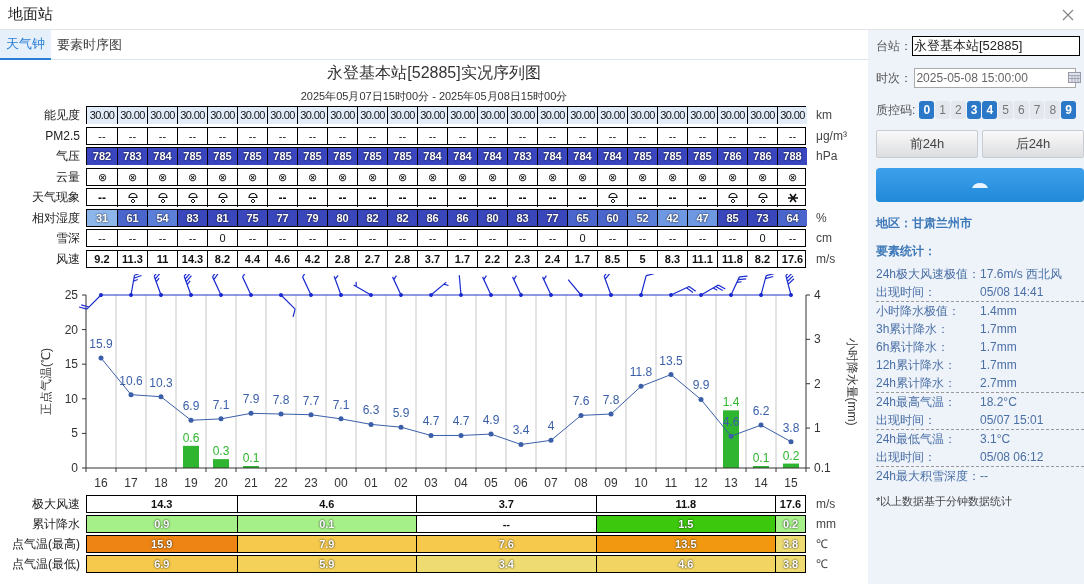  What do you see at coordinates (492, 258) in the screenshot?
I see `table-cell: 2.2` at bounding box center [492, 258].